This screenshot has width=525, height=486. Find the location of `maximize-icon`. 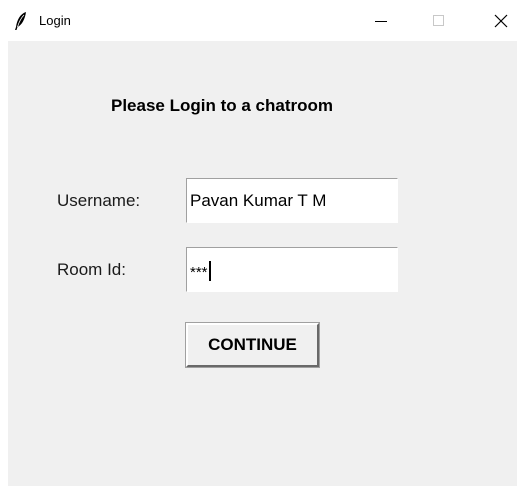

maximize-icon is located at coordinates (438, 20).